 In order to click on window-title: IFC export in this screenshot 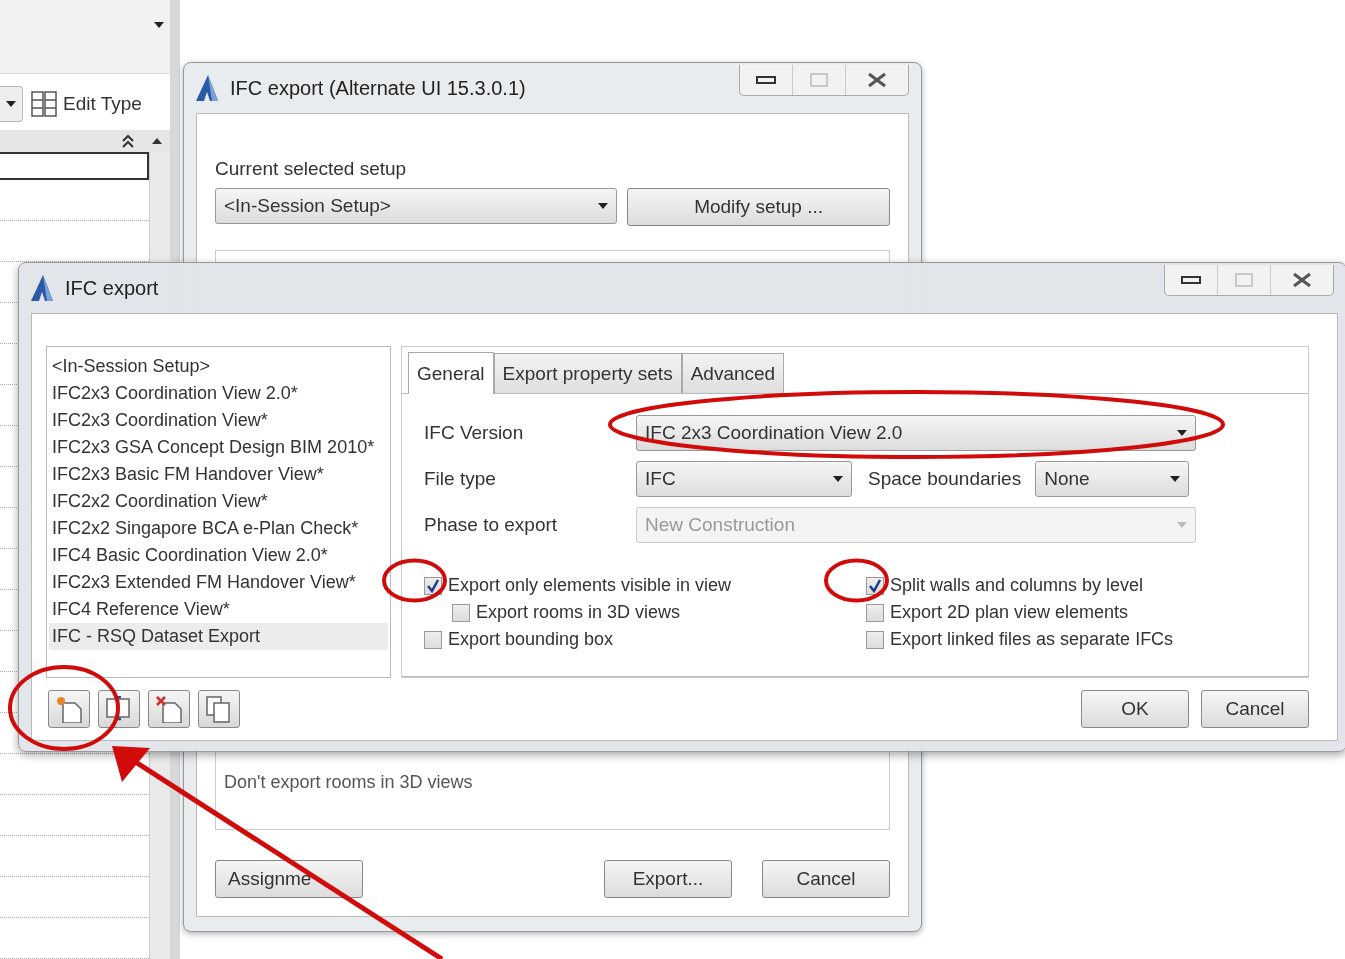, I will do `click(112, 288)`.